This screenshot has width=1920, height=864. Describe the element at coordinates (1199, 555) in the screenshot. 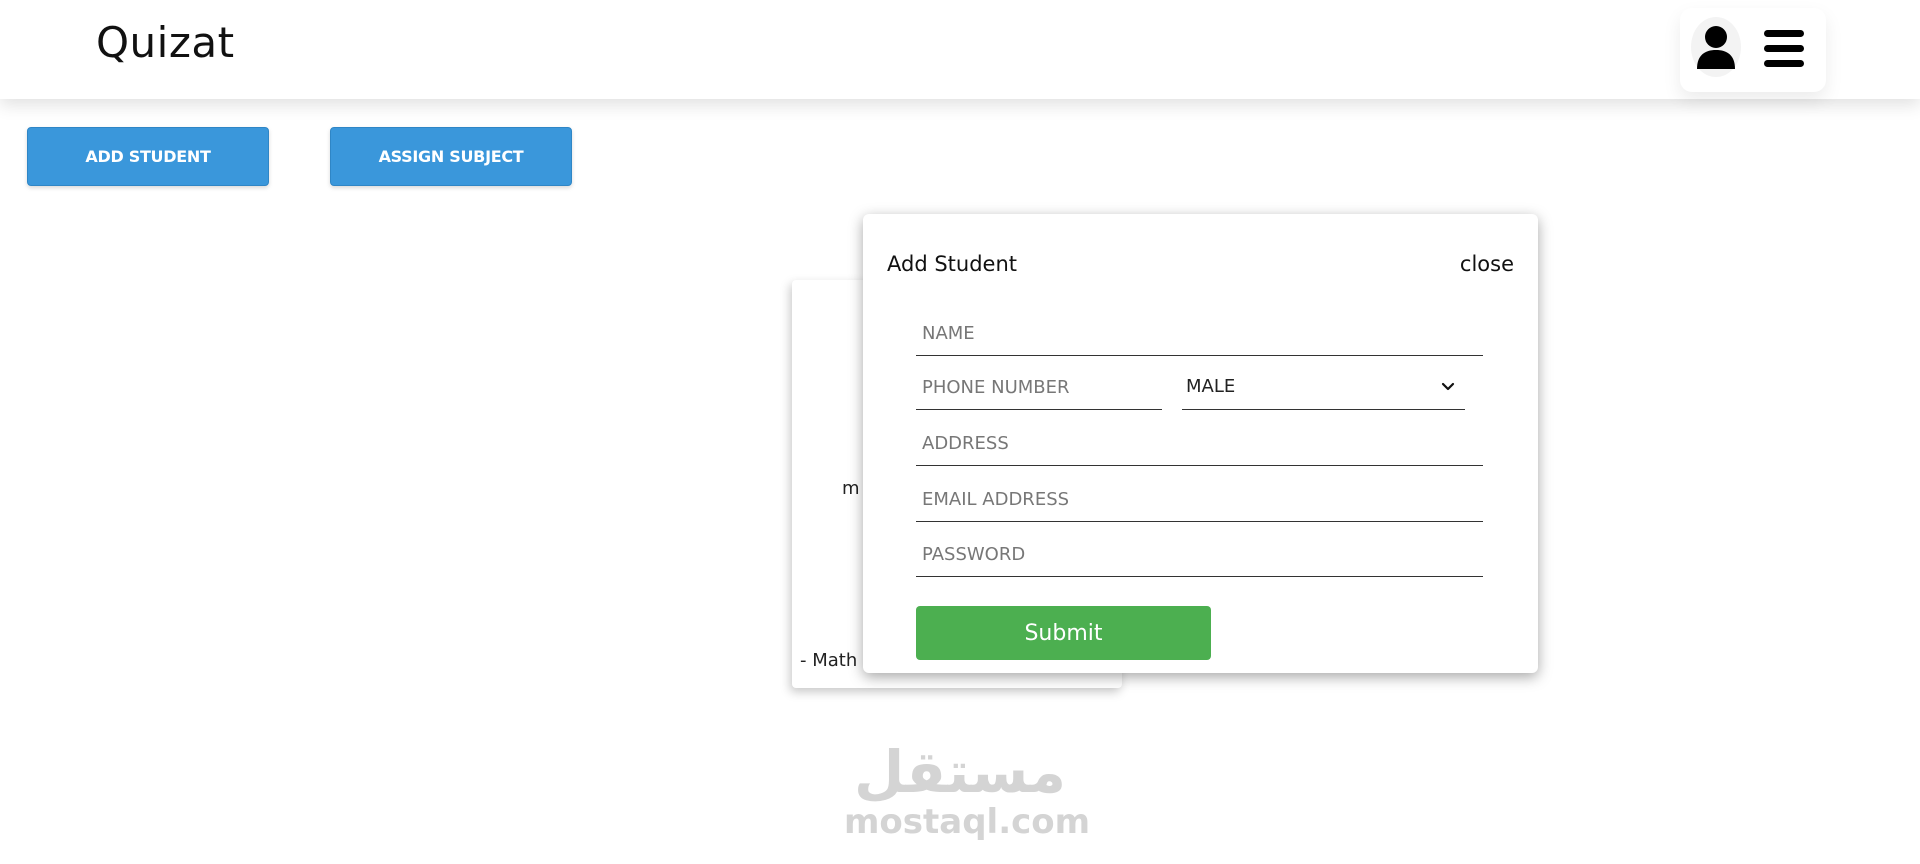

I see `password-field` at that location.